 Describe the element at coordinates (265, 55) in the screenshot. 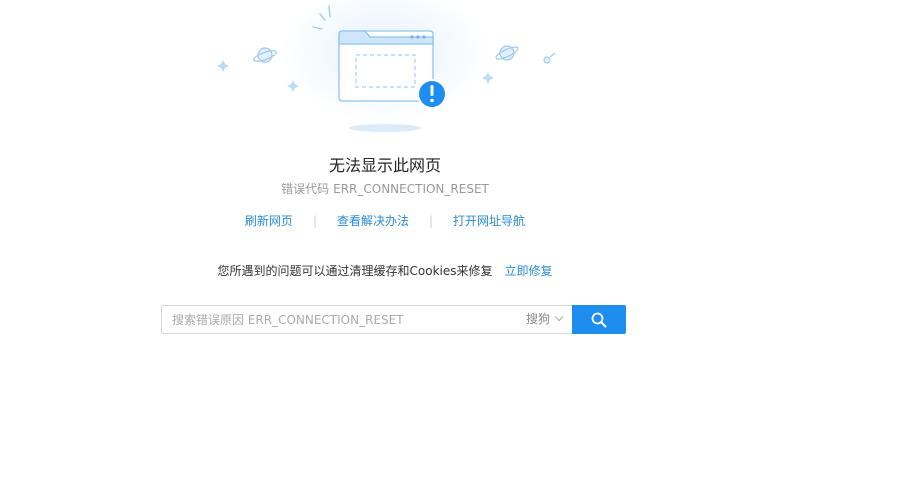

I see `planet-left-icon` at that location.